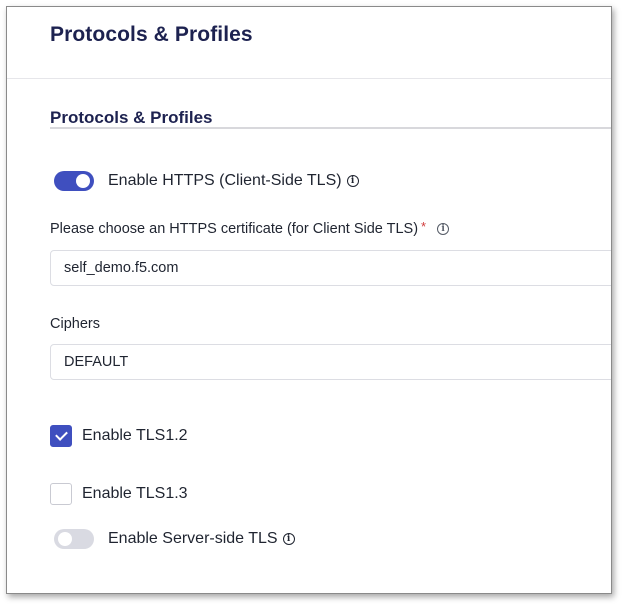 The height and width of the screenshot is (604, 622). I want to click on check-icon, so click(61, 434).